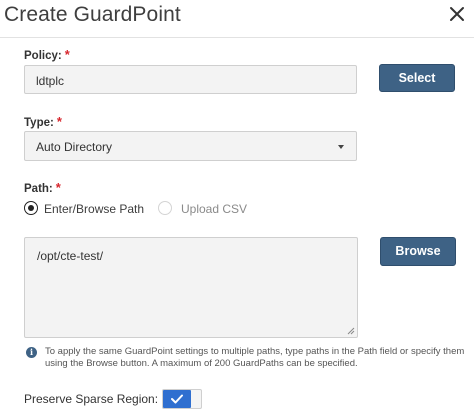  I want to click on radio-upload-csv, so click(165, 208).